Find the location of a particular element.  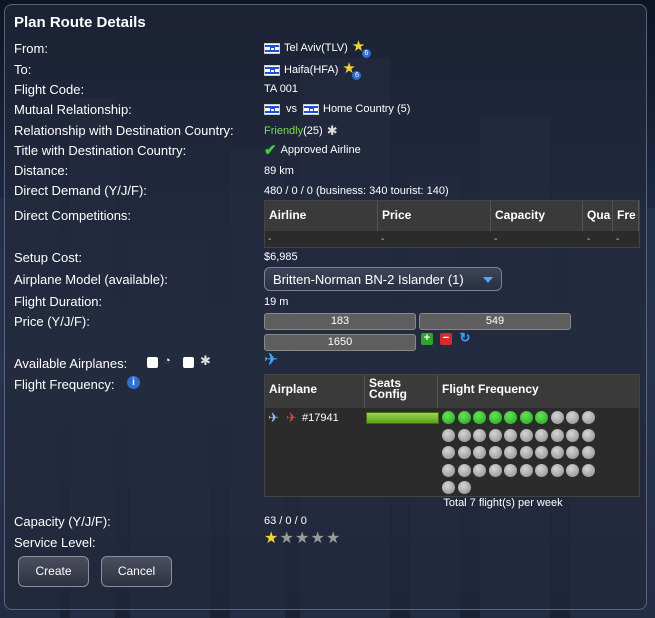

to-airport: Haifa(HFA) is located at coordinates (311, 70).